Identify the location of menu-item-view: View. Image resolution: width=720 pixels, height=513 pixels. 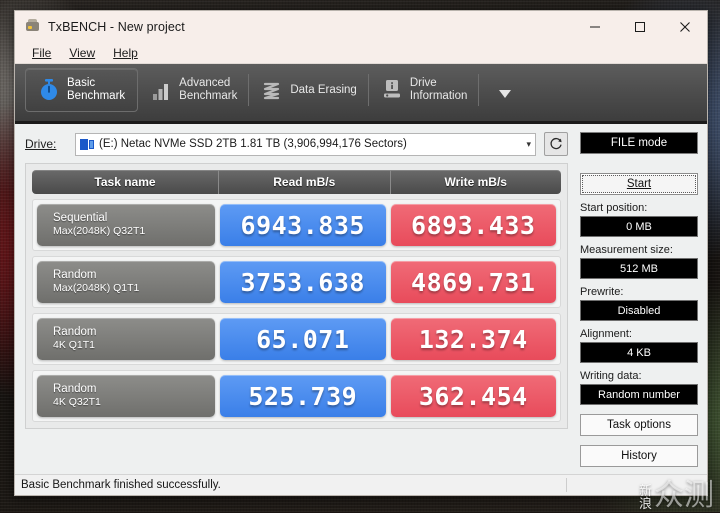
(82, 53).